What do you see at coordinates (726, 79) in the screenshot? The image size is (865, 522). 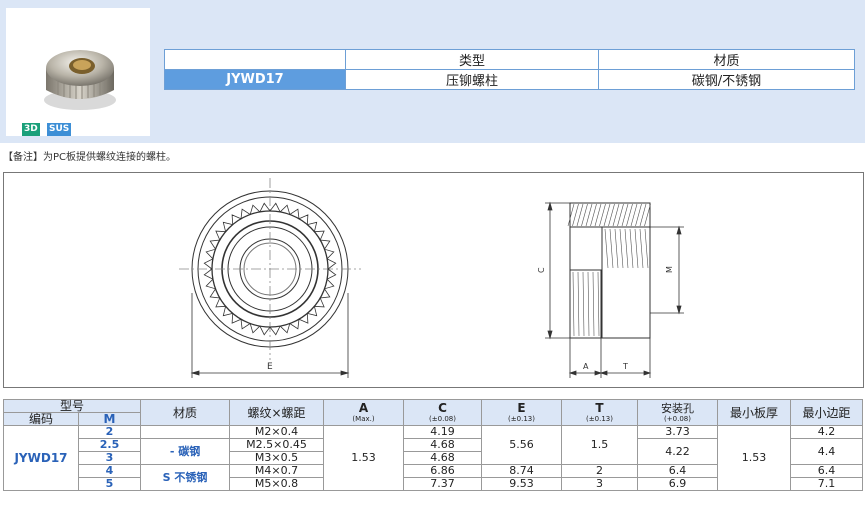 I see `info-material-value: 碳钢/不锈钢` at bounding box center [726, 79].